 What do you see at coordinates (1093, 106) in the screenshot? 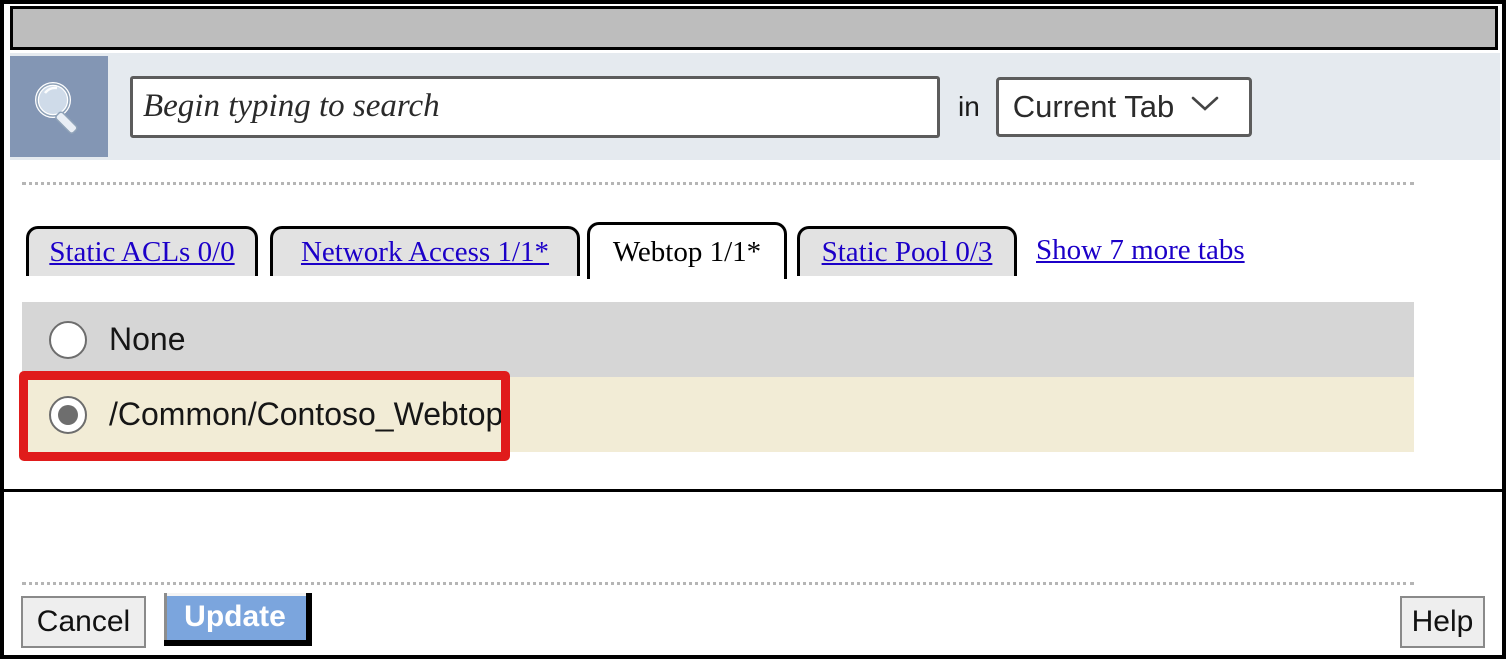
I see `search-scope-value: Current Tab` at bounding box center [1093, 106].